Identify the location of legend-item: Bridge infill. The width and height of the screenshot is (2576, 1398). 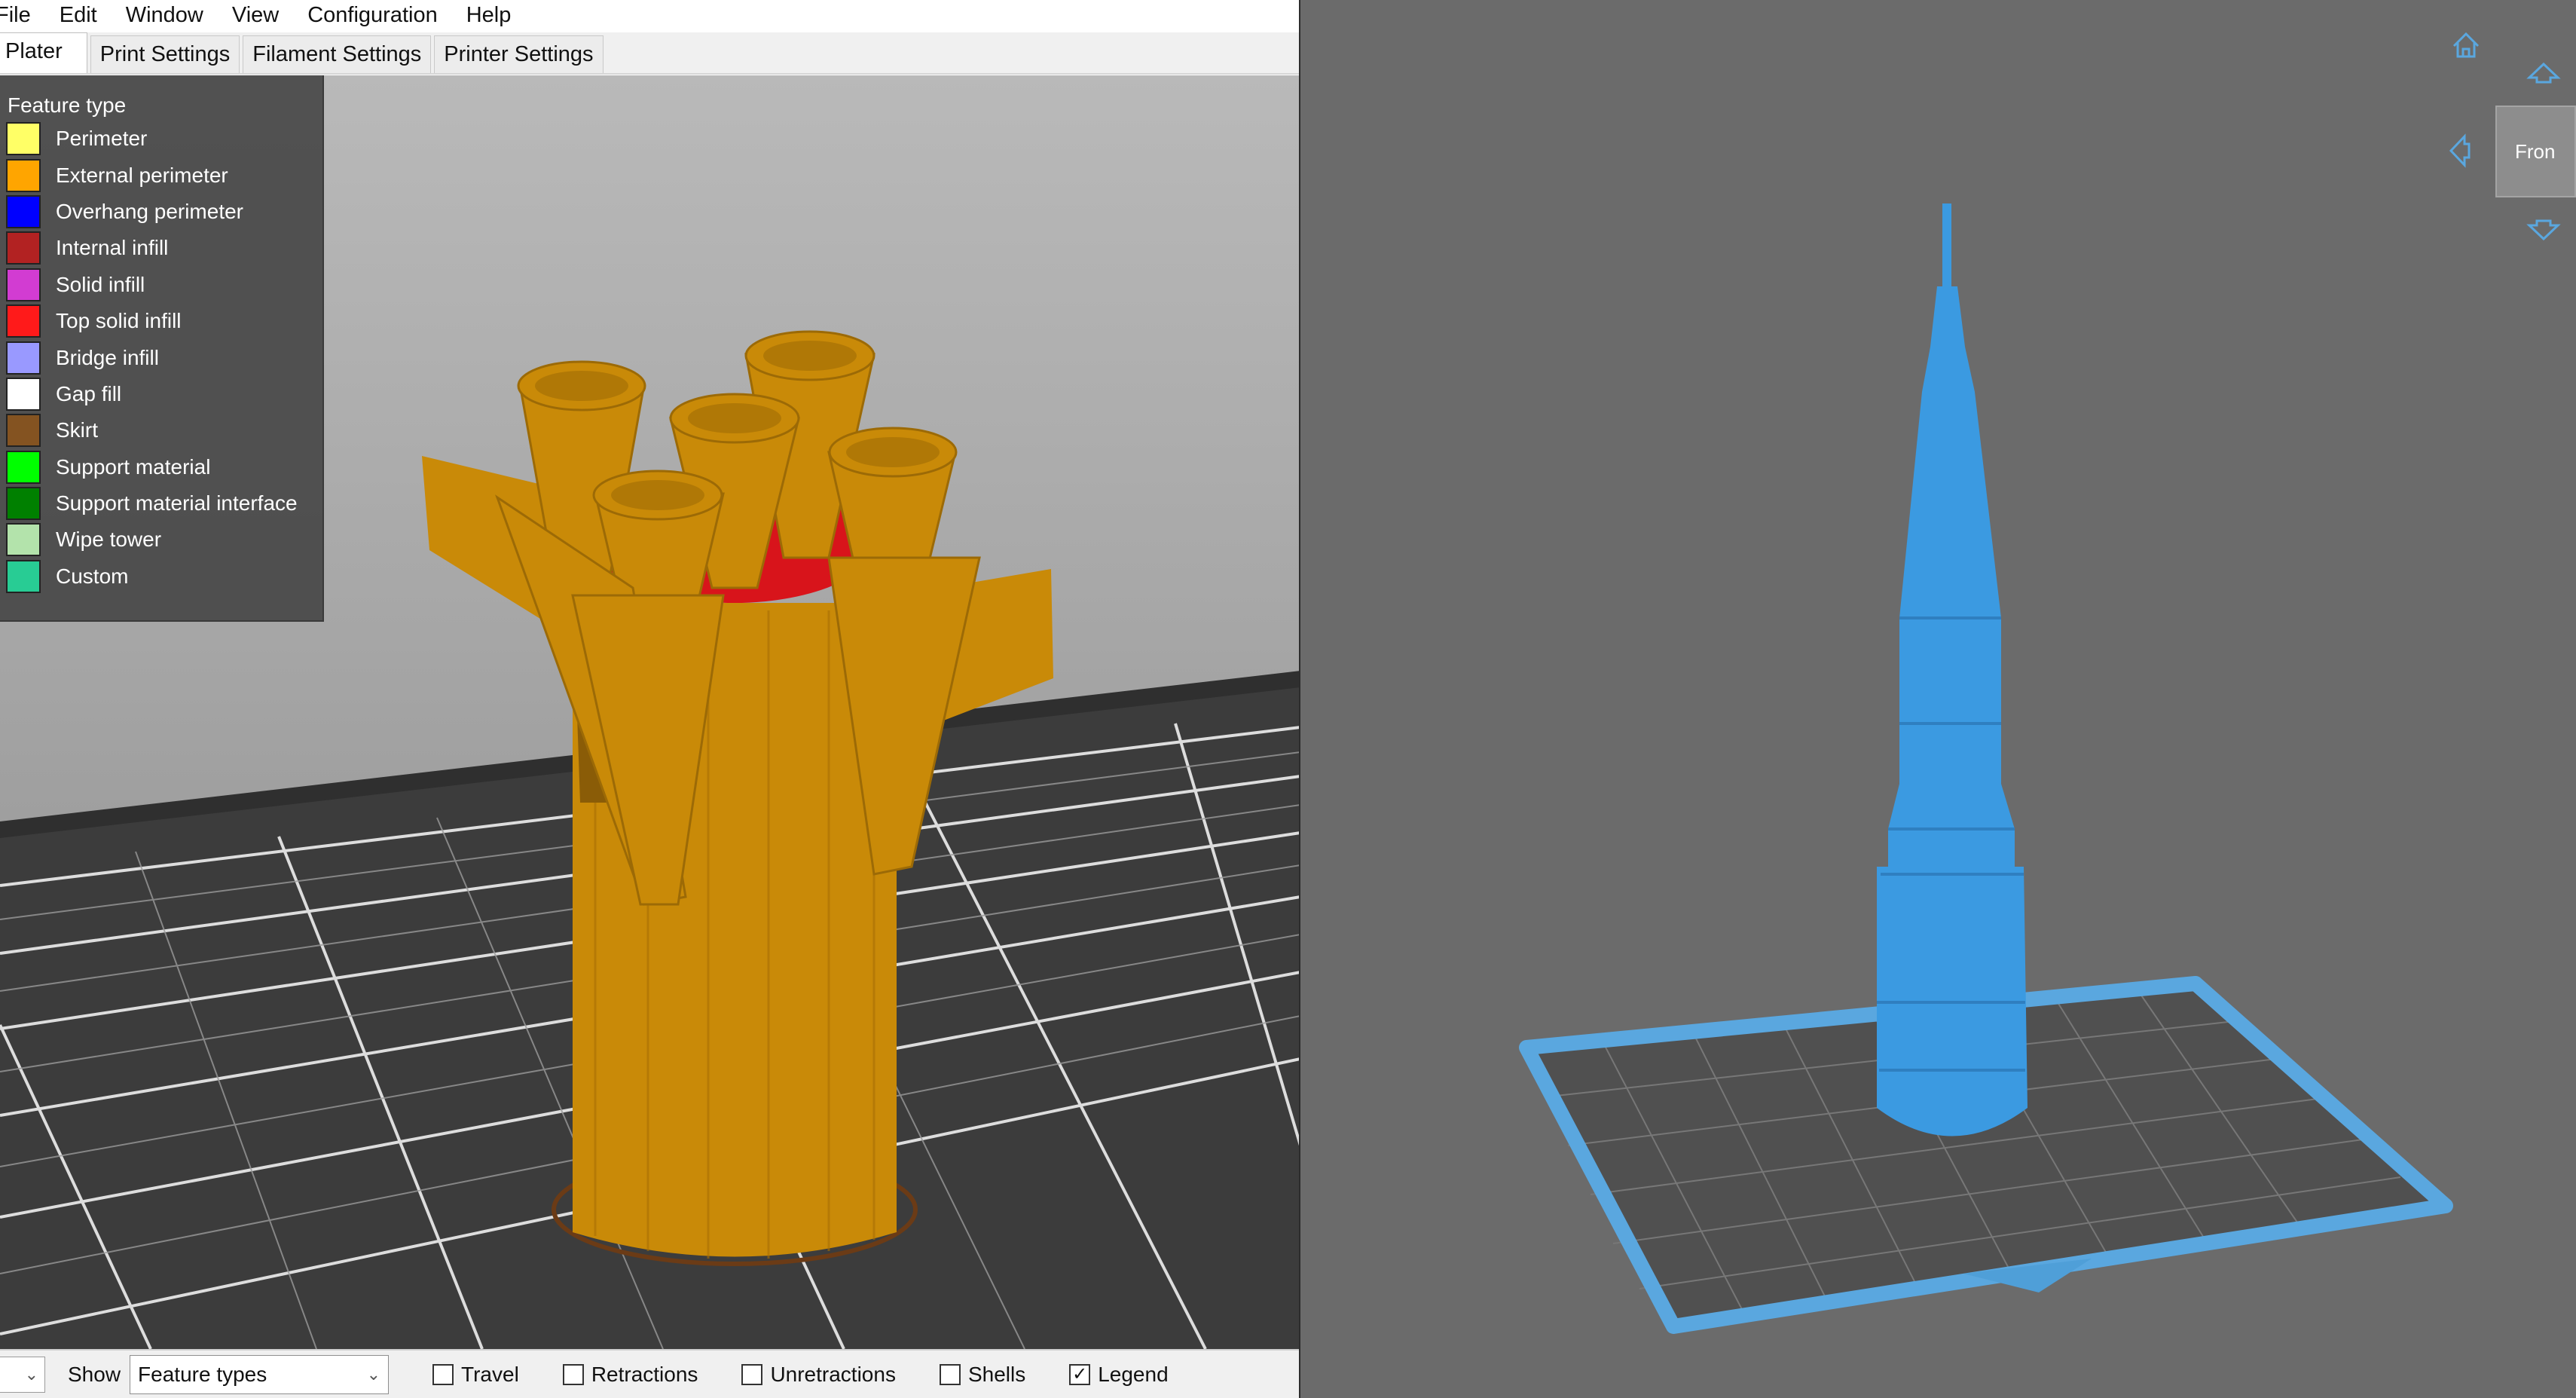
(161, 357).